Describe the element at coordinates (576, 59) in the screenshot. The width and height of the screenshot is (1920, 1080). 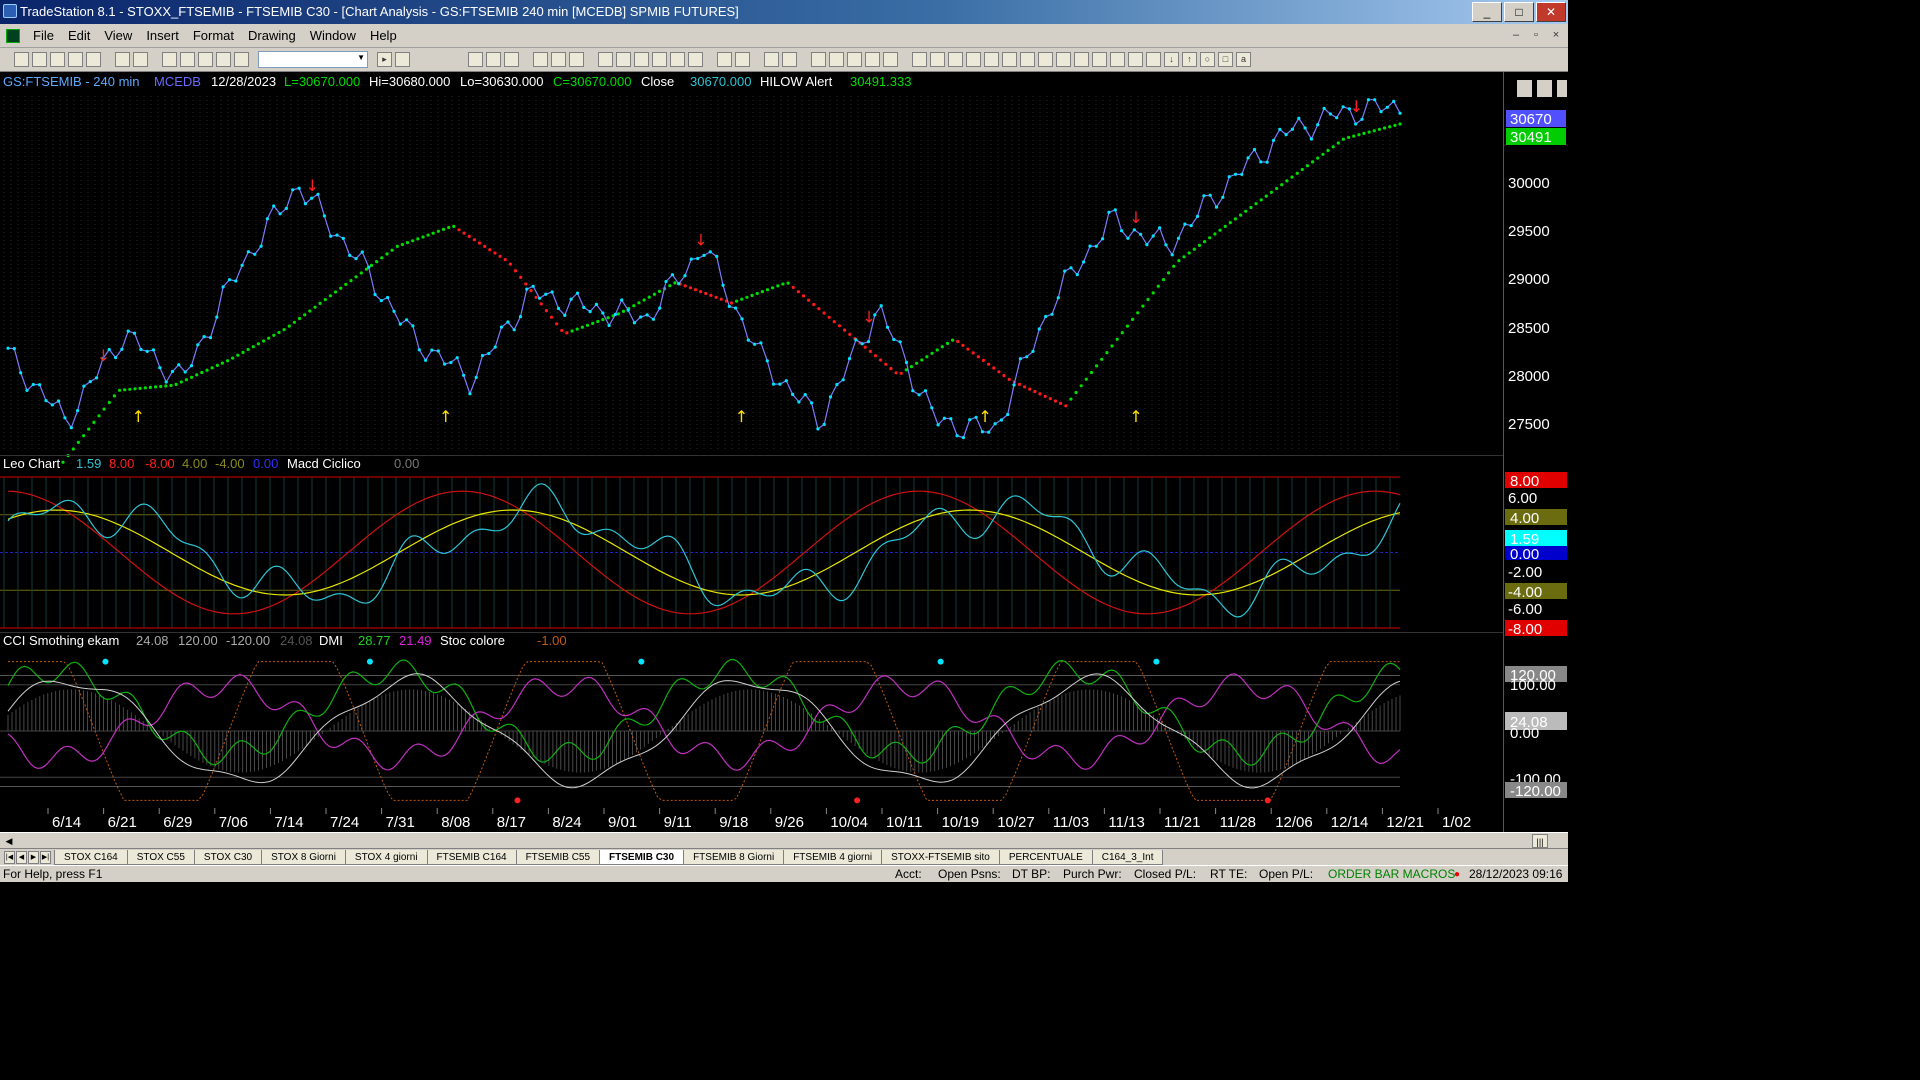
I see `scan-icon` at that location.